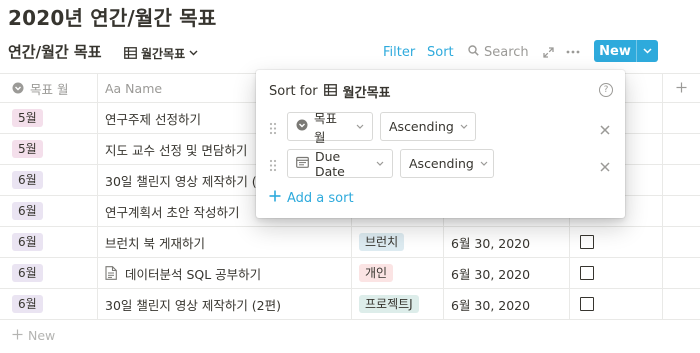  I want to click on view-selector: 월간목표, so click(161, 53).